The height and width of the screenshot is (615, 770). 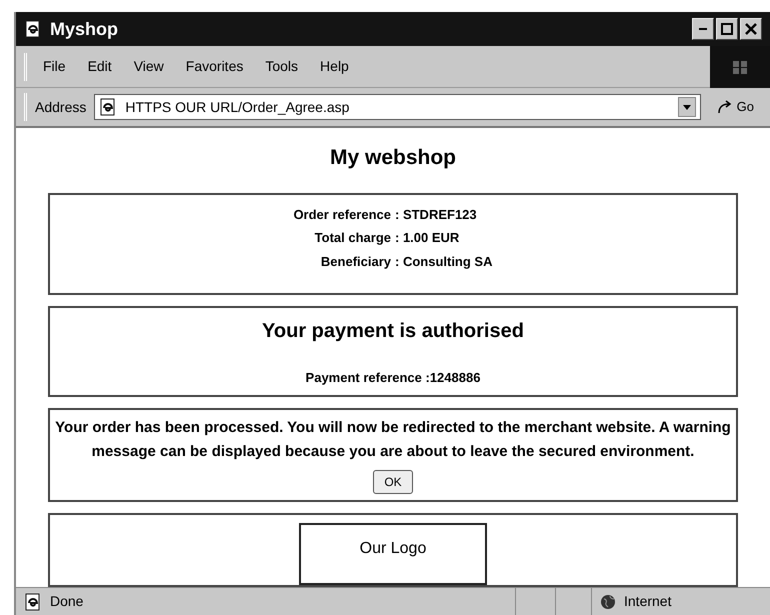 What do you see at coordinates (735, 107) in the screenshot?
I see `go-button: Go` at bounding box center [735, 107].